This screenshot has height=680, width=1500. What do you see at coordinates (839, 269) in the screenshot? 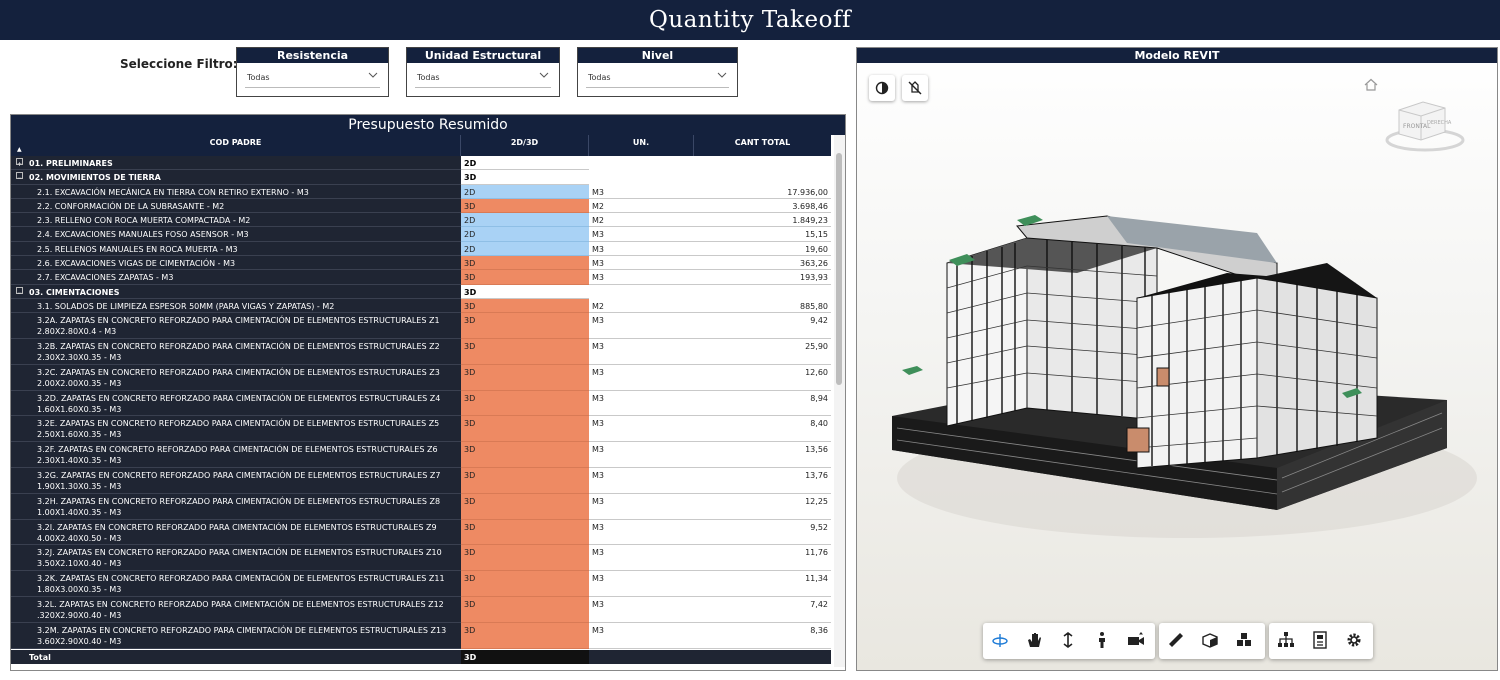
I see `scrollbar-thumb` at bounding box center [839, 269].